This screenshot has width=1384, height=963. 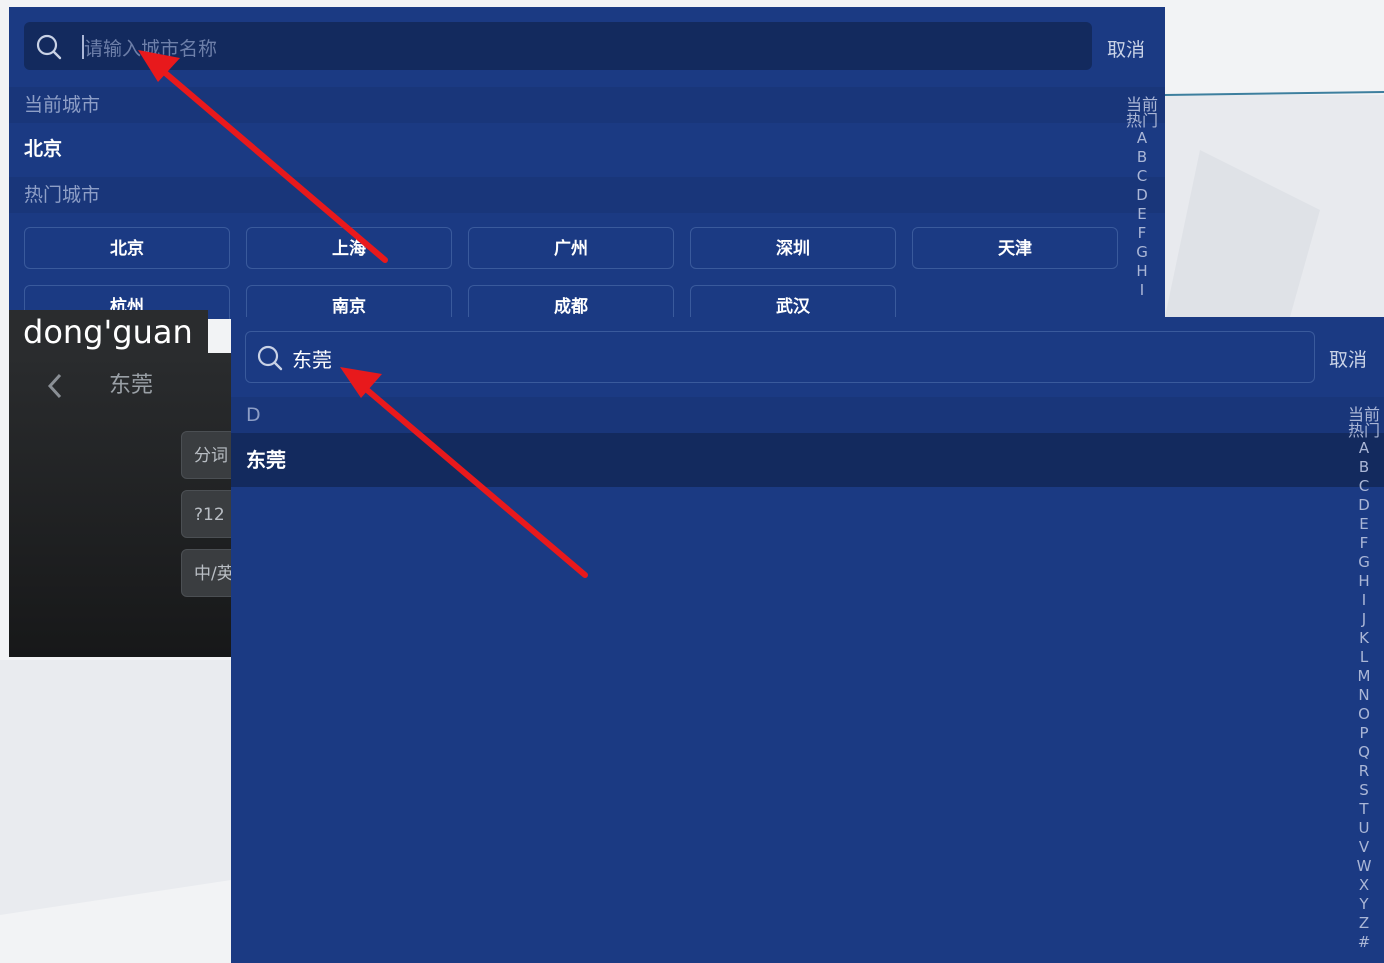 I want to click on index-item: W, so click(x=1364, y=866).